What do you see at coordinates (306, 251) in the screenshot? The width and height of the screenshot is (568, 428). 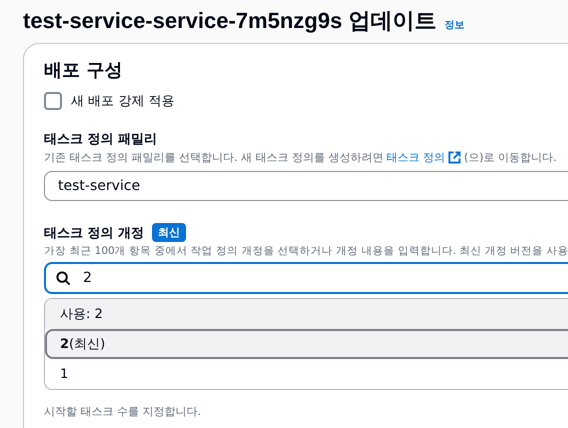 I see `field-description: 가장 최근 100개 항목 중에서 작업 정의 개정을 선택하거나 개정 내용을 입력합니다. 최신 개정 버전을 사용` at bounding box center [306, 251].